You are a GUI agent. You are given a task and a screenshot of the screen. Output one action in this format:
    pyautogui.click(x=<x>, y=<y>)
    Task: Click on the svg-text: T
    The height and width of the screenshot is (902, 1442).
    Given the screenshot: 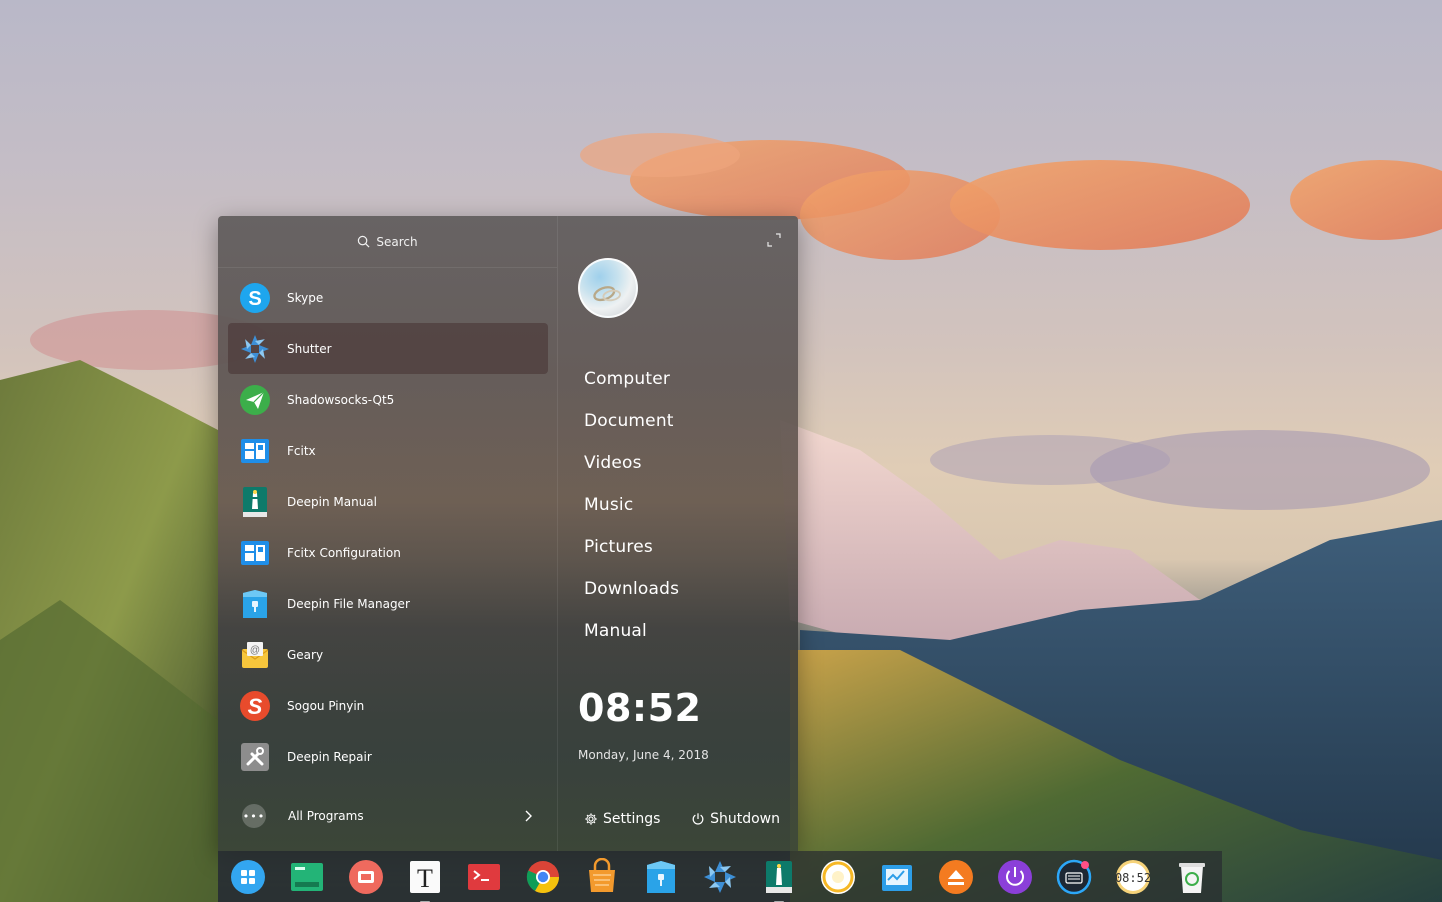 What is the action you would take?
    pyautogui.click(x=425, y=878)
    